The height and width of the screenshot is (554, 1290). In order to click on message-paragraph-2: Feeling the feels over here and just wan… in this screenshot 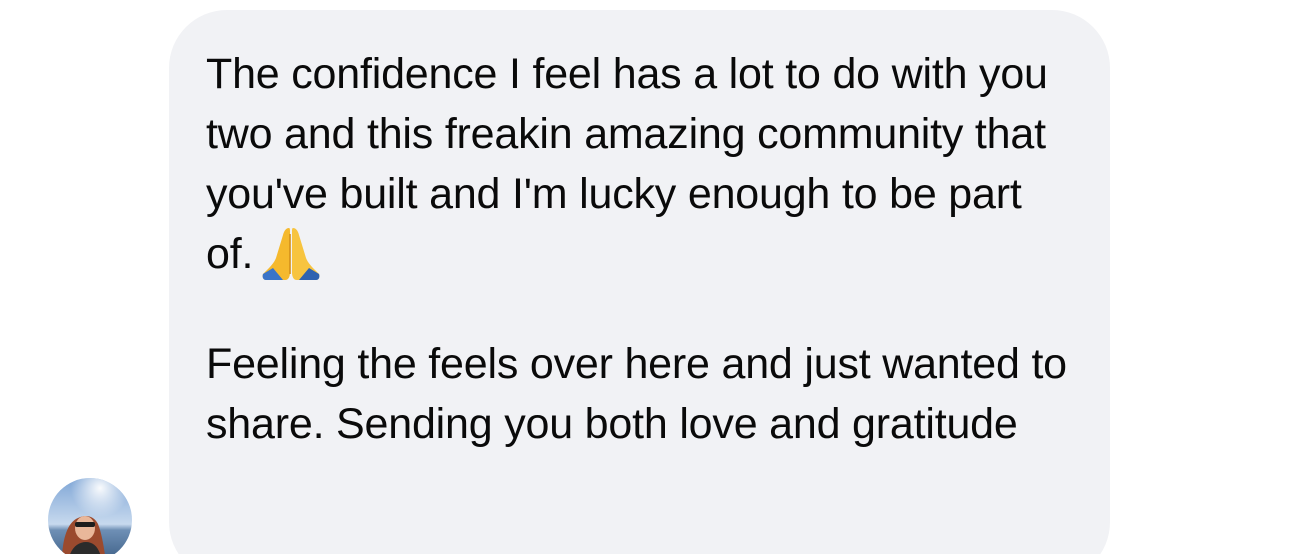, I will do `click(636, 394)`.